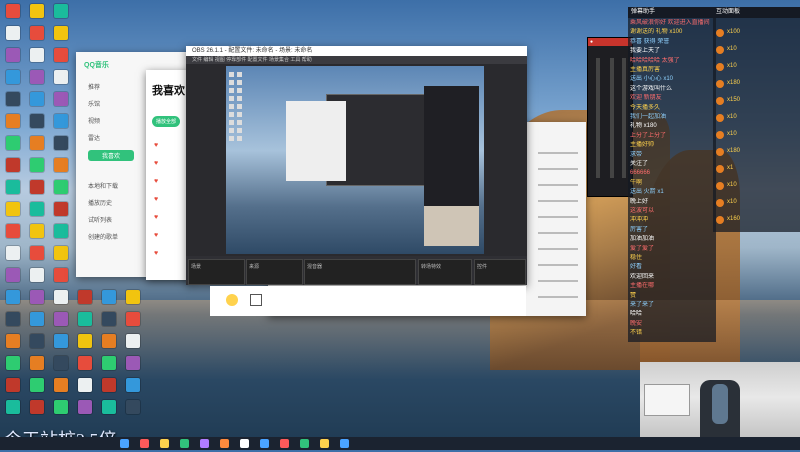  I want to click on mixer-fader, so click(612, 118).